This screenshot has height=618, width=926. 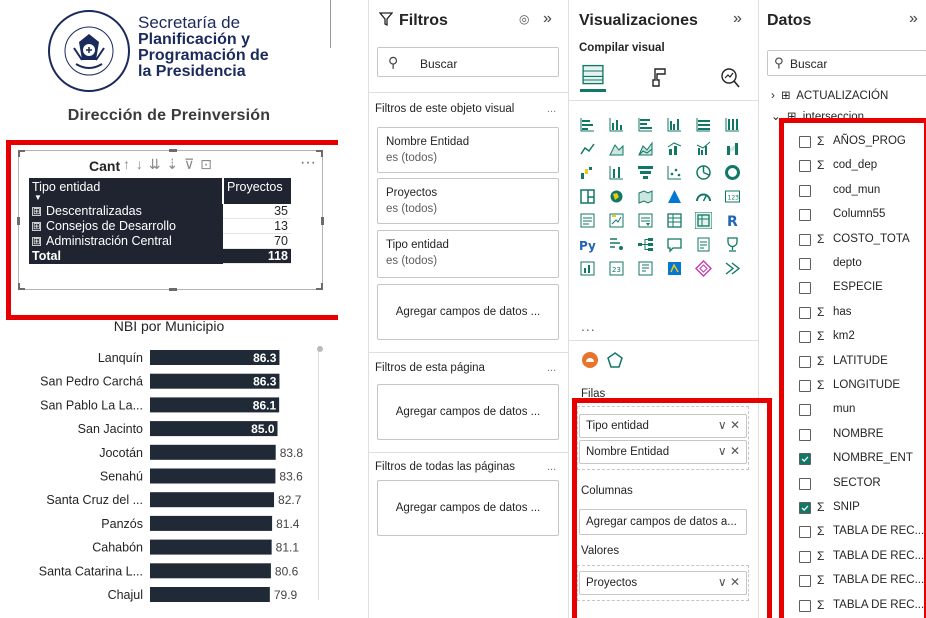 What do you see at coordinates (21, 286) in the screenshot?
I see `resize-handle-bl` at bounding box center [21, 286].